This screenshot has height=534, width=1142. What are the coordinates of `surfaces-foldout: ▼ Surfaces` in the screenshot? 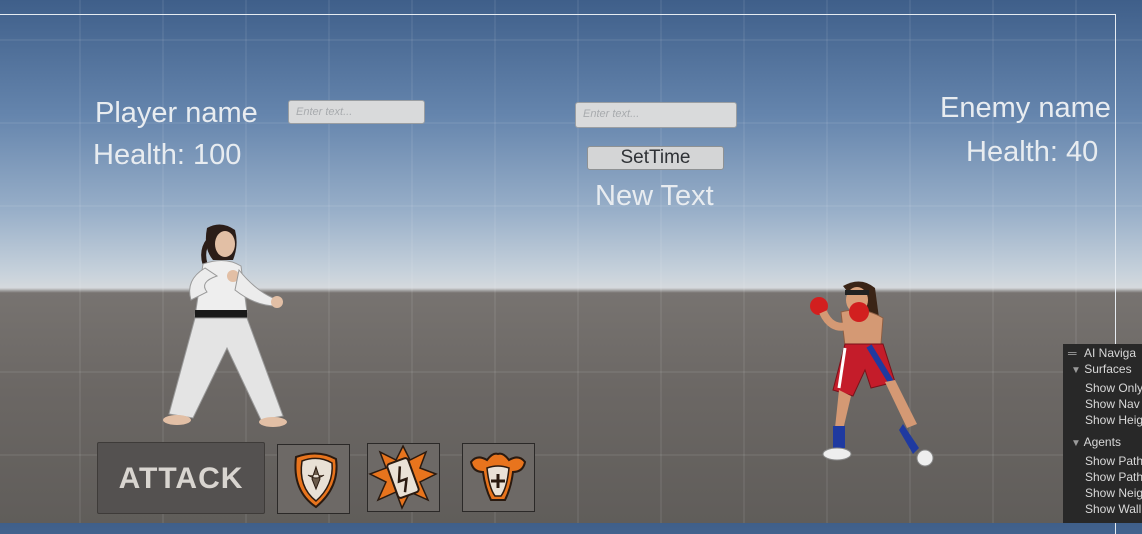 It's located at (1101, 369).